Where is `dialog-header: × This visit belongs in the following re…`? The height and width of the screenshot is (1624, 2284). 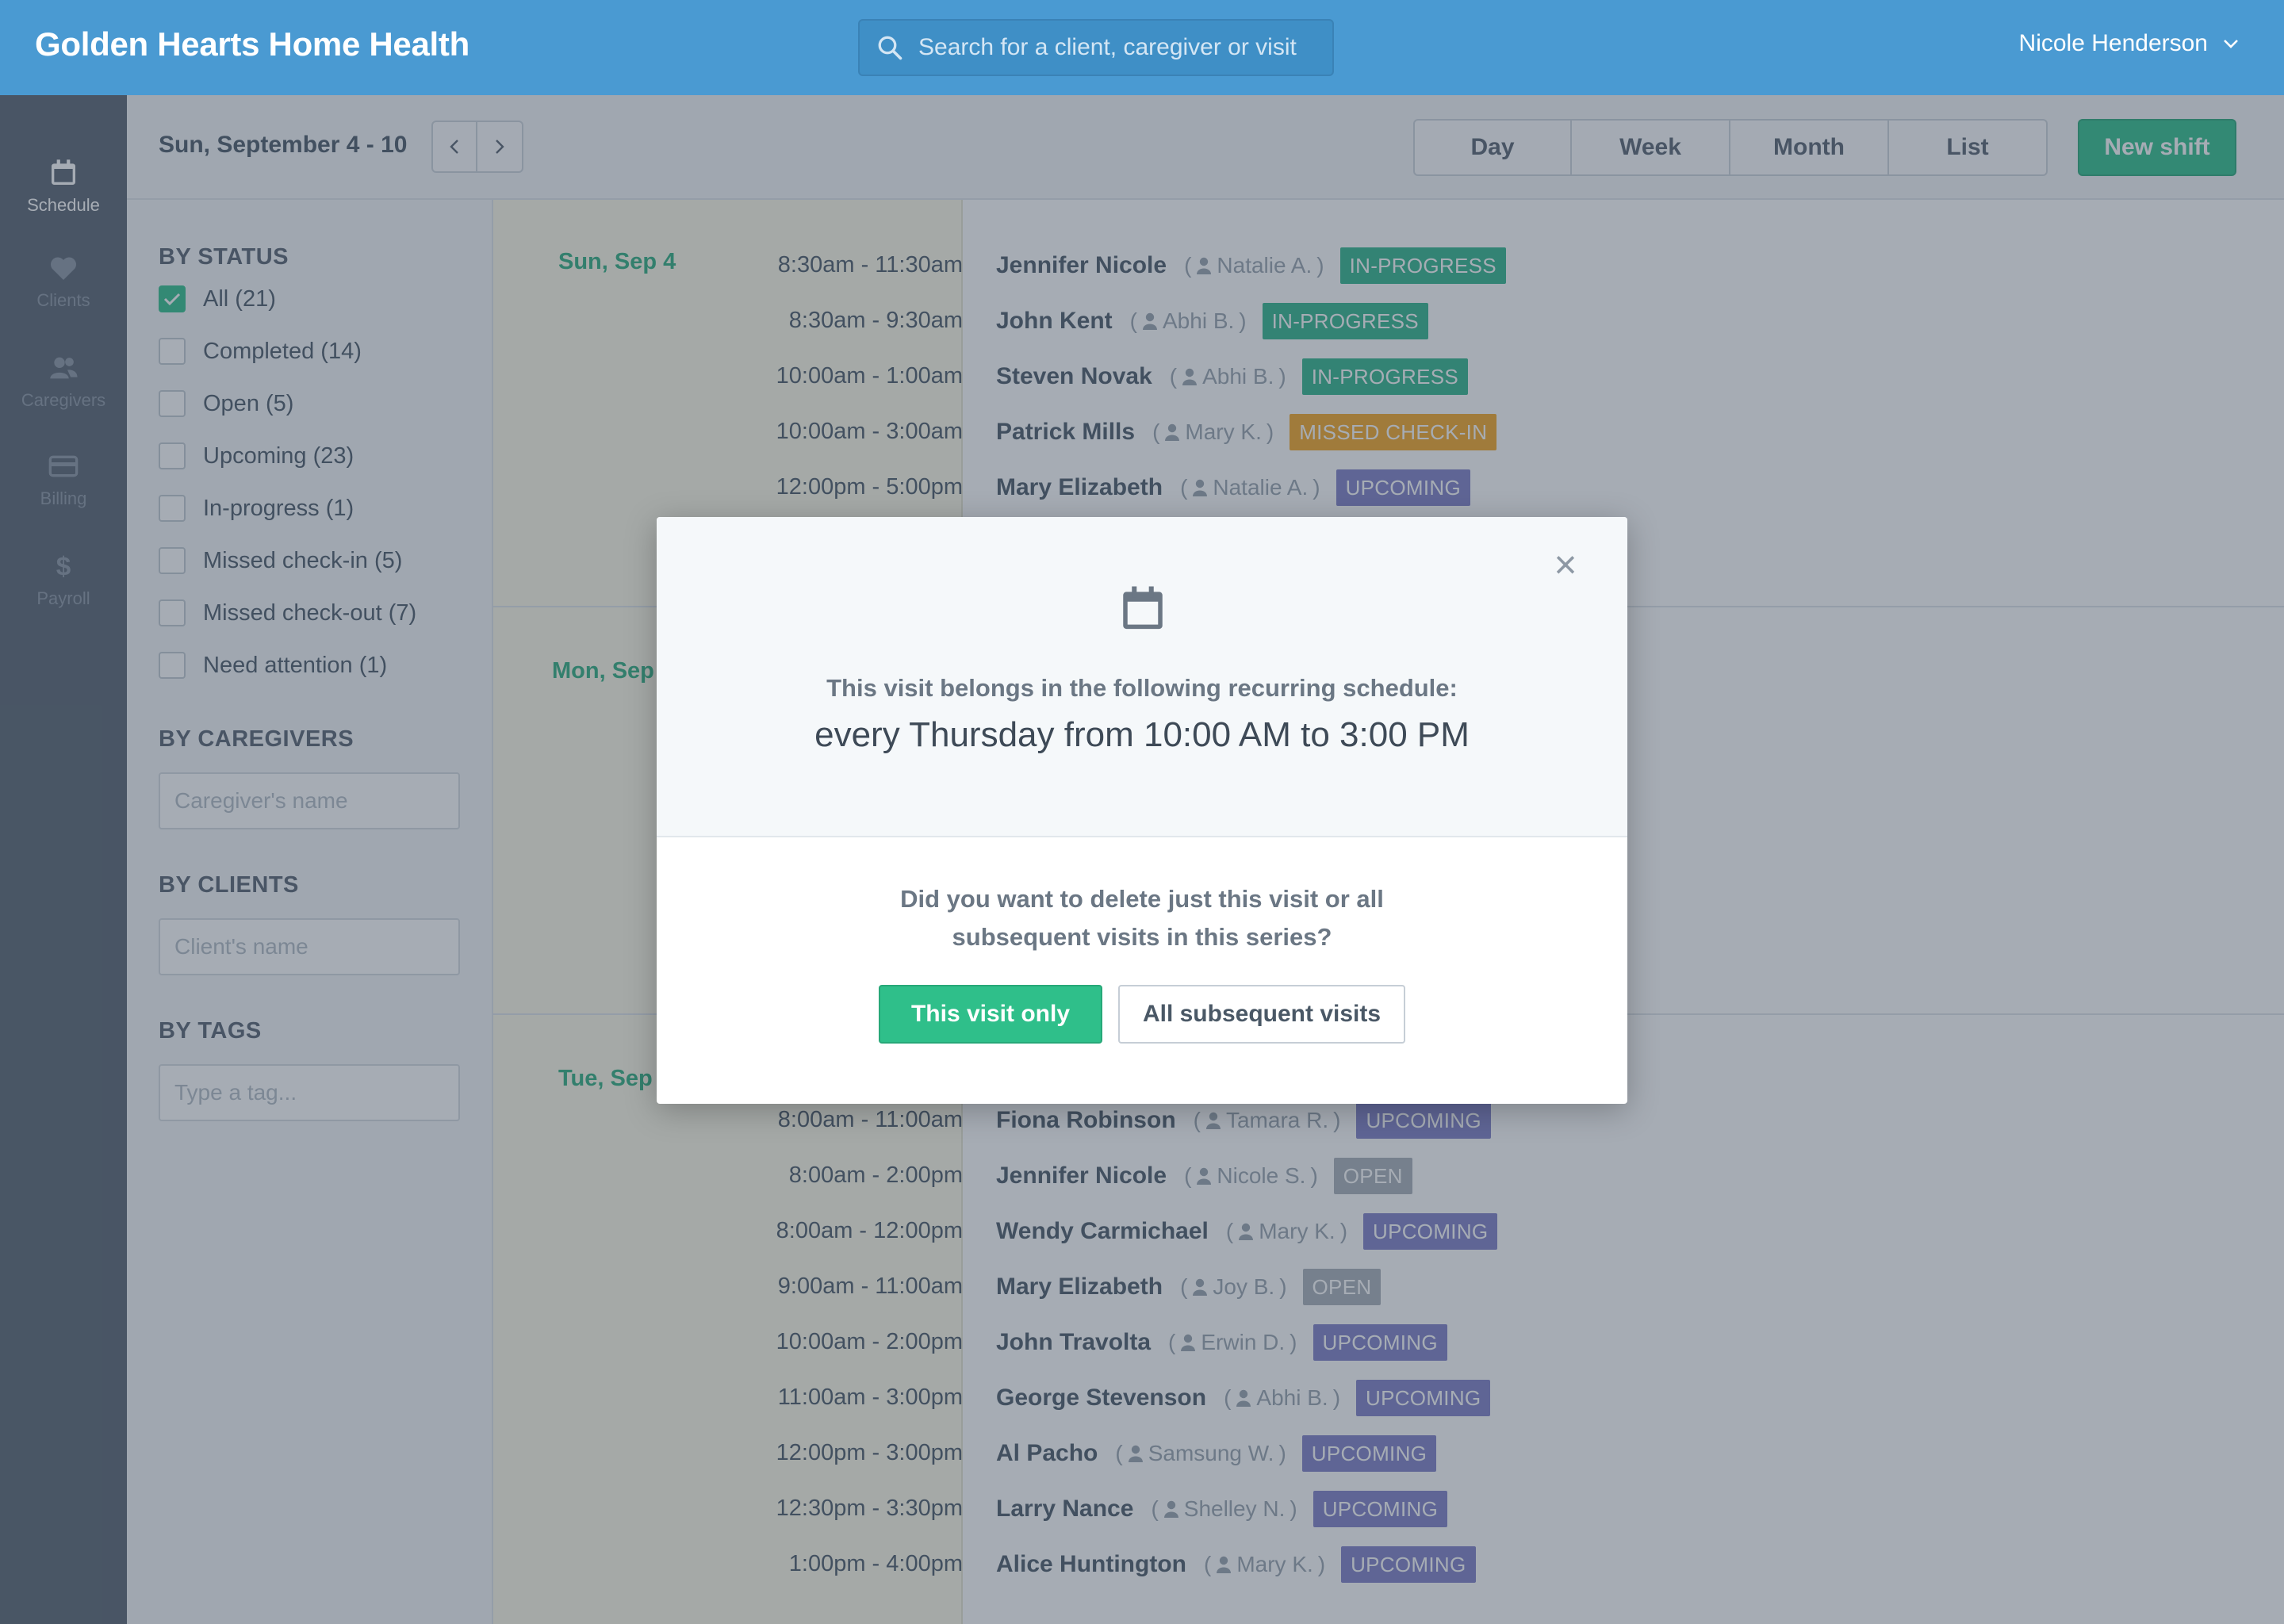 dialog-header: × This visit belongs in the following re… is located at coordinates (1142, 677).